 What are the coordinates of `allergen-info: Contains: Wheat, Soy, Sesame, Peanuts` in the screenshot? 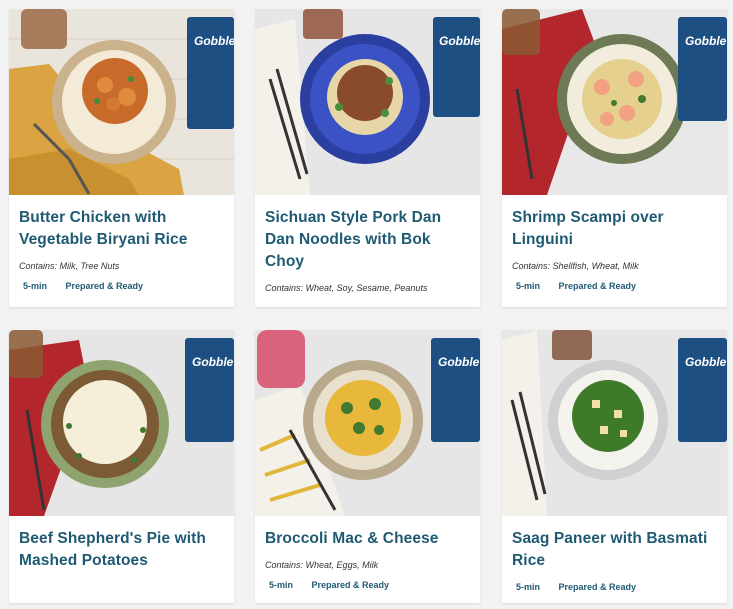 It's located at (367, 288).